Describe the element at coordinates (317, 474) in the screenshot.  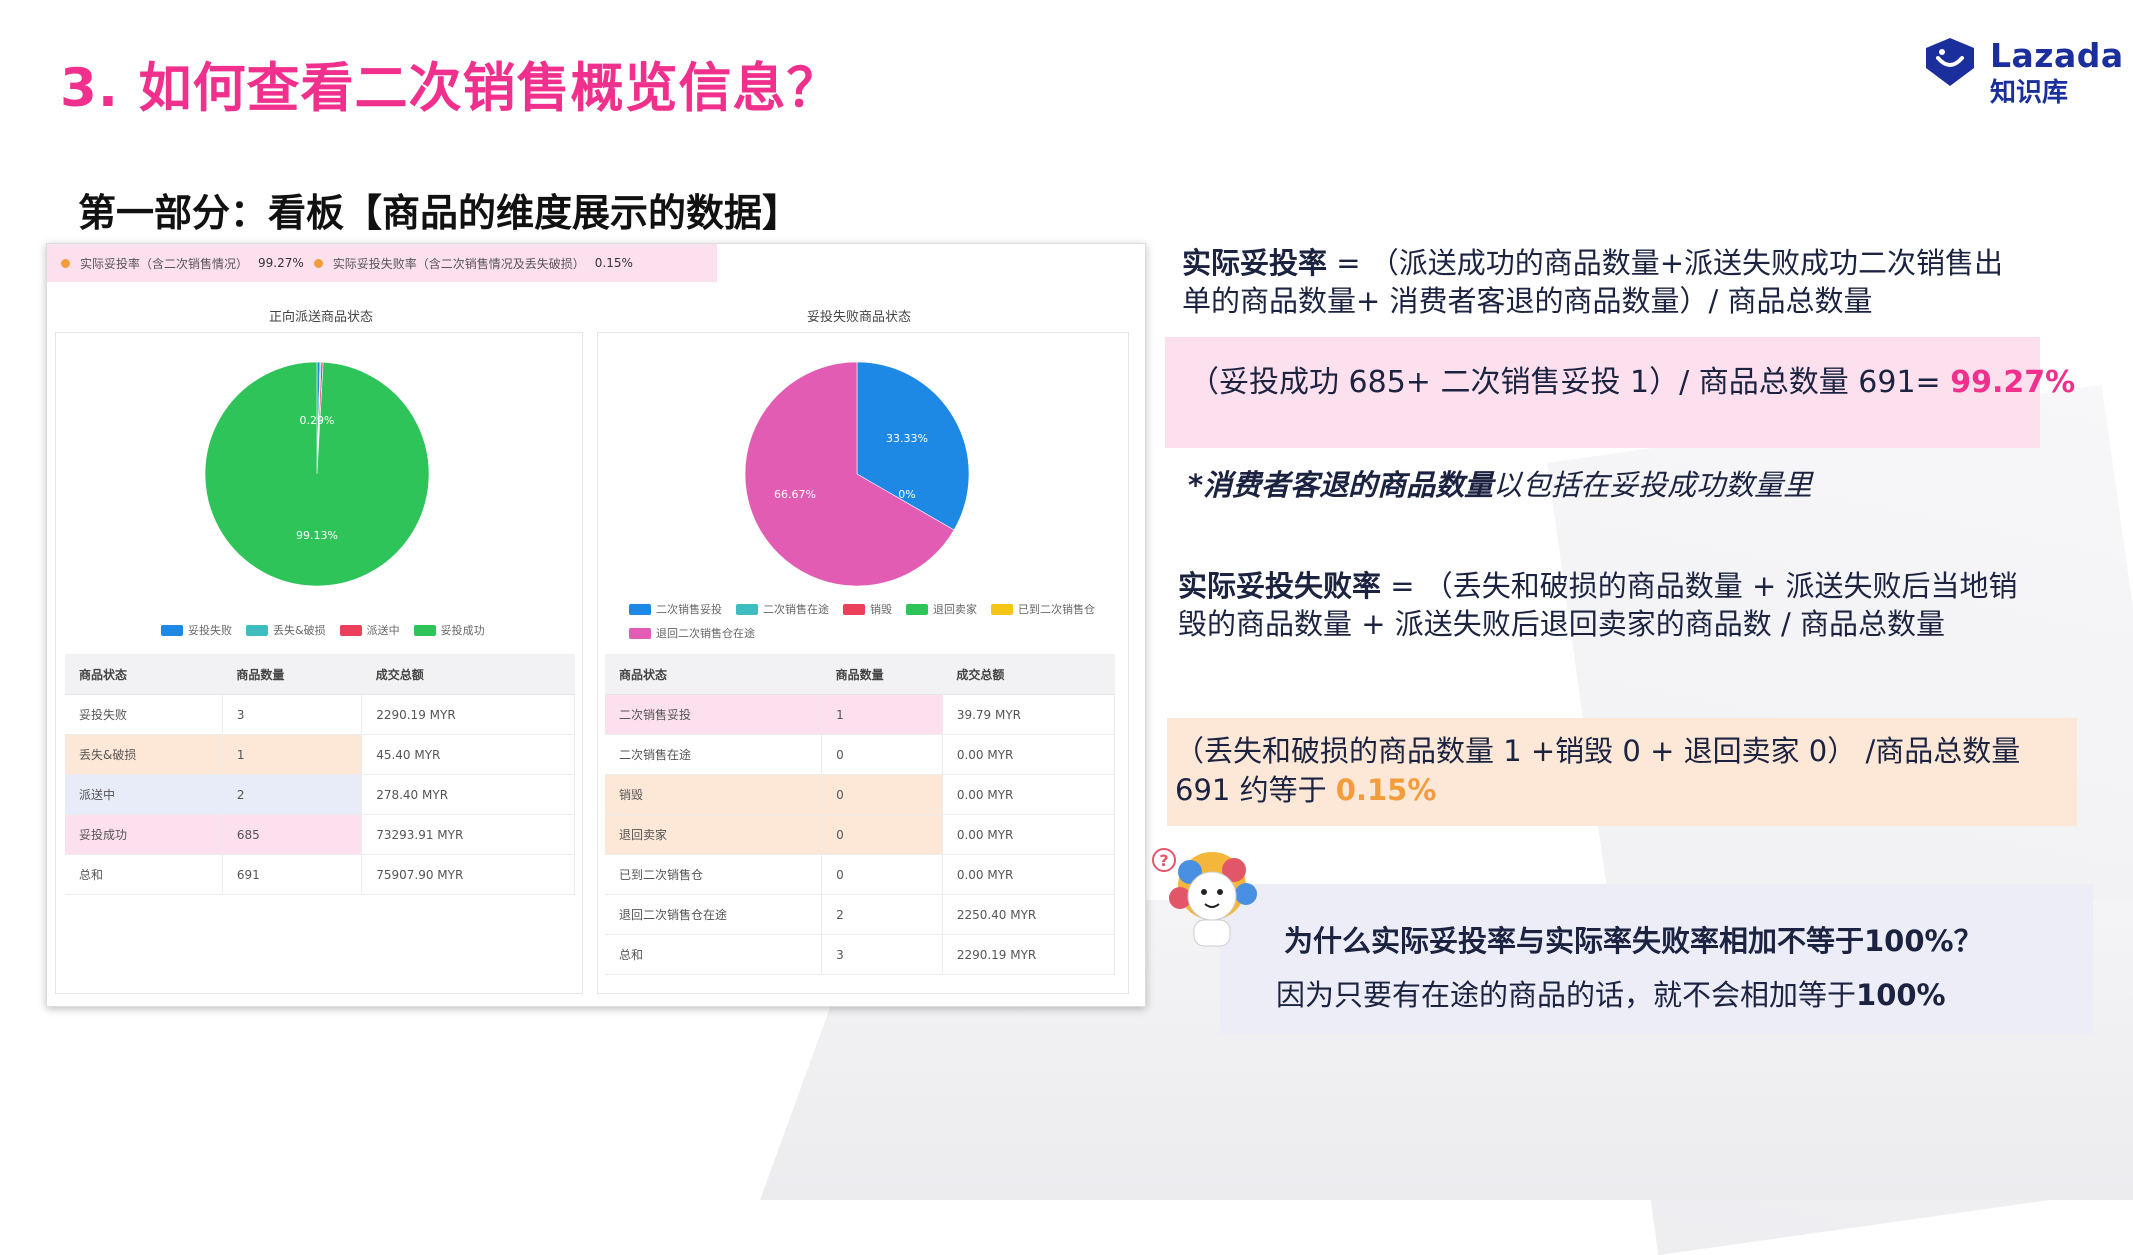
I see `pie-slice` at that location.